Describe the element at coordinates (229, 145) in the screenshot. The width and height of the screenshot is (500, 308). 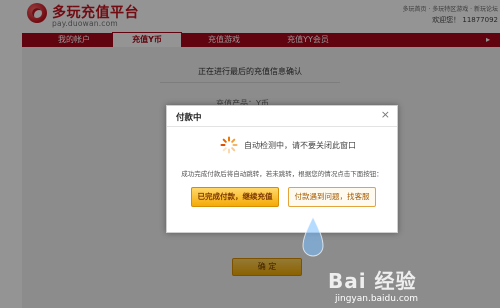
I see `loading-spinner-icon` at that location.